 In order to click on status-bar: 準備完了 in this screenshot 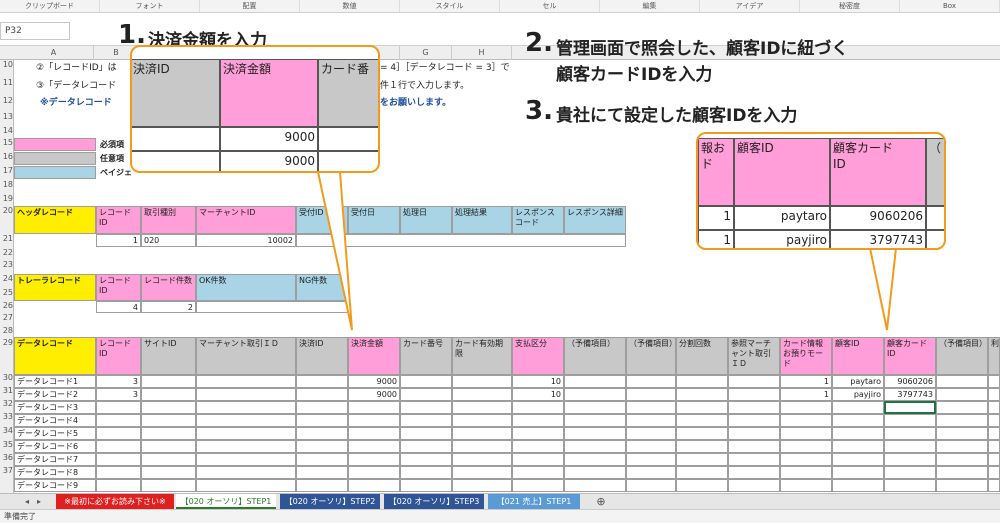, I will do `click(500, 516)`.